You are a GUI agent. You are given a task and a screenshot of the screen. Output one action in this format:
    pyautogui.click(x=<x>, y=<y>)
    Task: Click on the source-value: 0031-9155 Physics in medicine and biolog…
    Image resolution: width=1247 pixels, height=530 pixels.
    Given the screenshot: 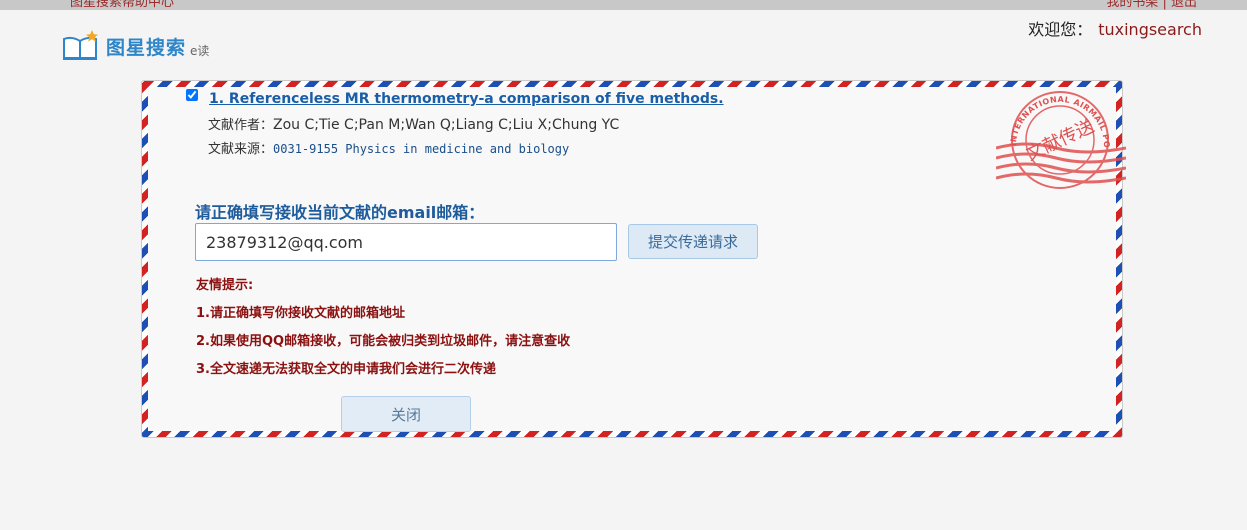 What is the action you would take?
    pyautogui.click(x=421, y=149)
    